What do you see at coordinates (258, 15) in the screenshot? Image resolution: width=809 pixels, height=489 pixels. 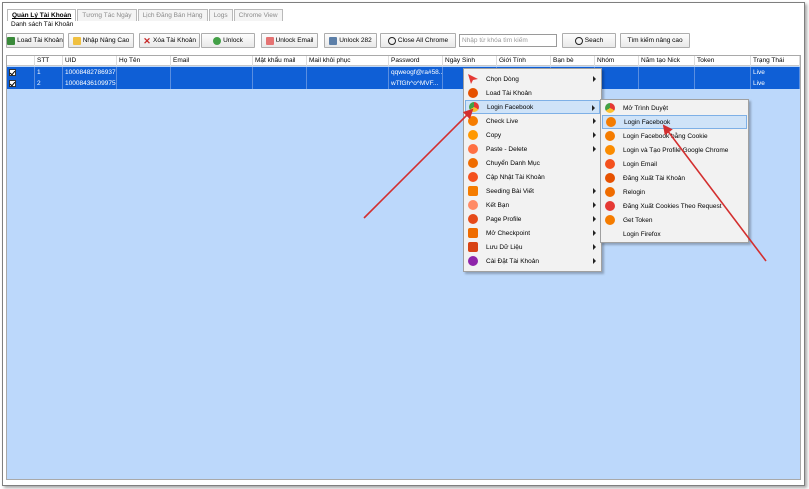 I see `tab-chrome-view: Chrome View` at bounding box center [258, 15].